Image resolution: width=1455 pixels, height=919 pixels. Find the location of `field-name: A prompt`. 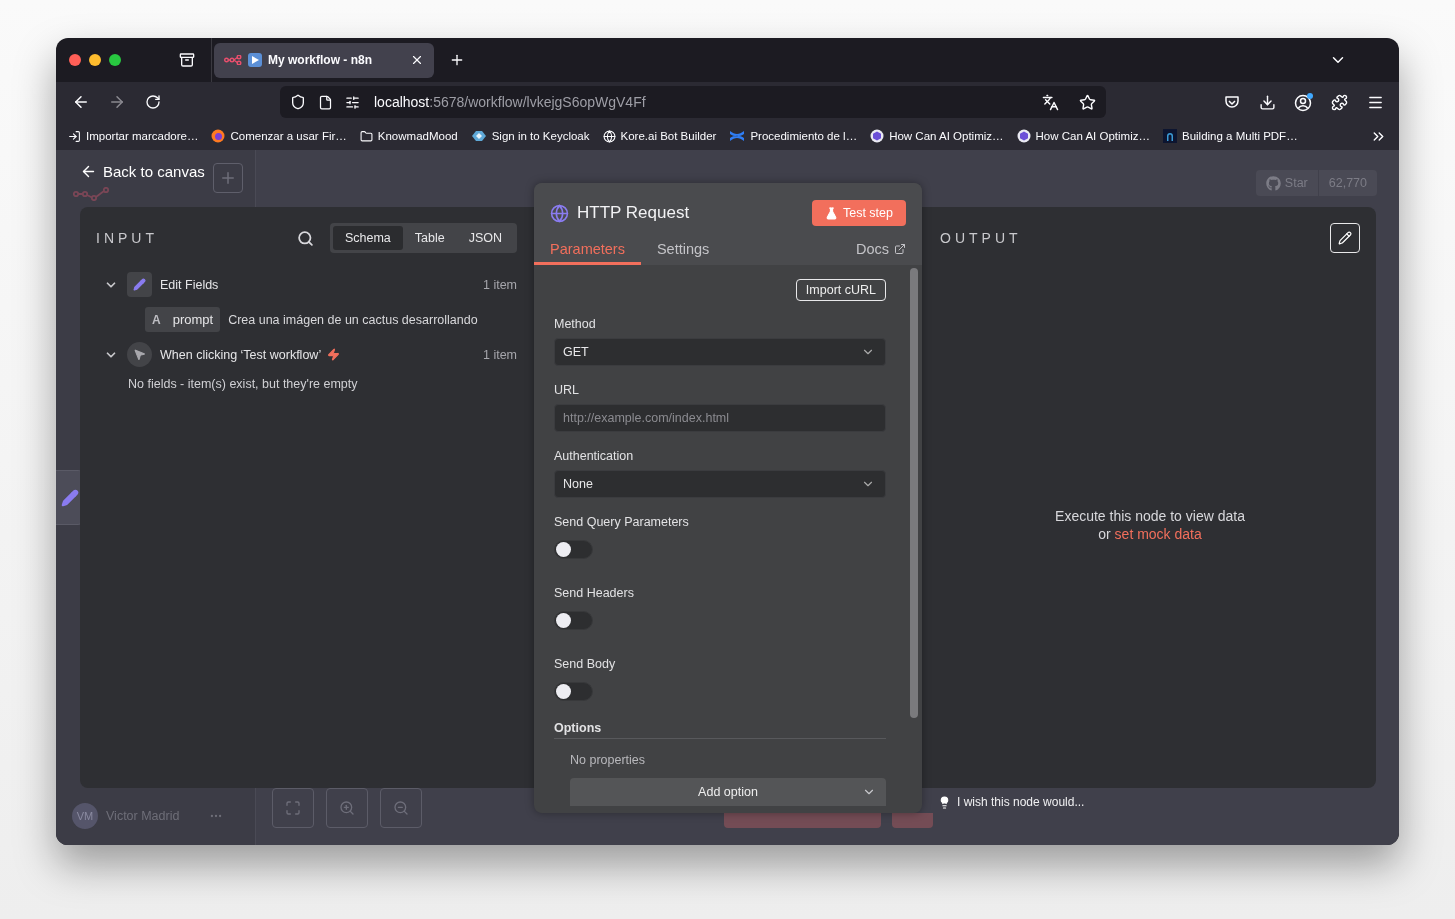

field-name: A prompt is located at coordinates (183, 319).